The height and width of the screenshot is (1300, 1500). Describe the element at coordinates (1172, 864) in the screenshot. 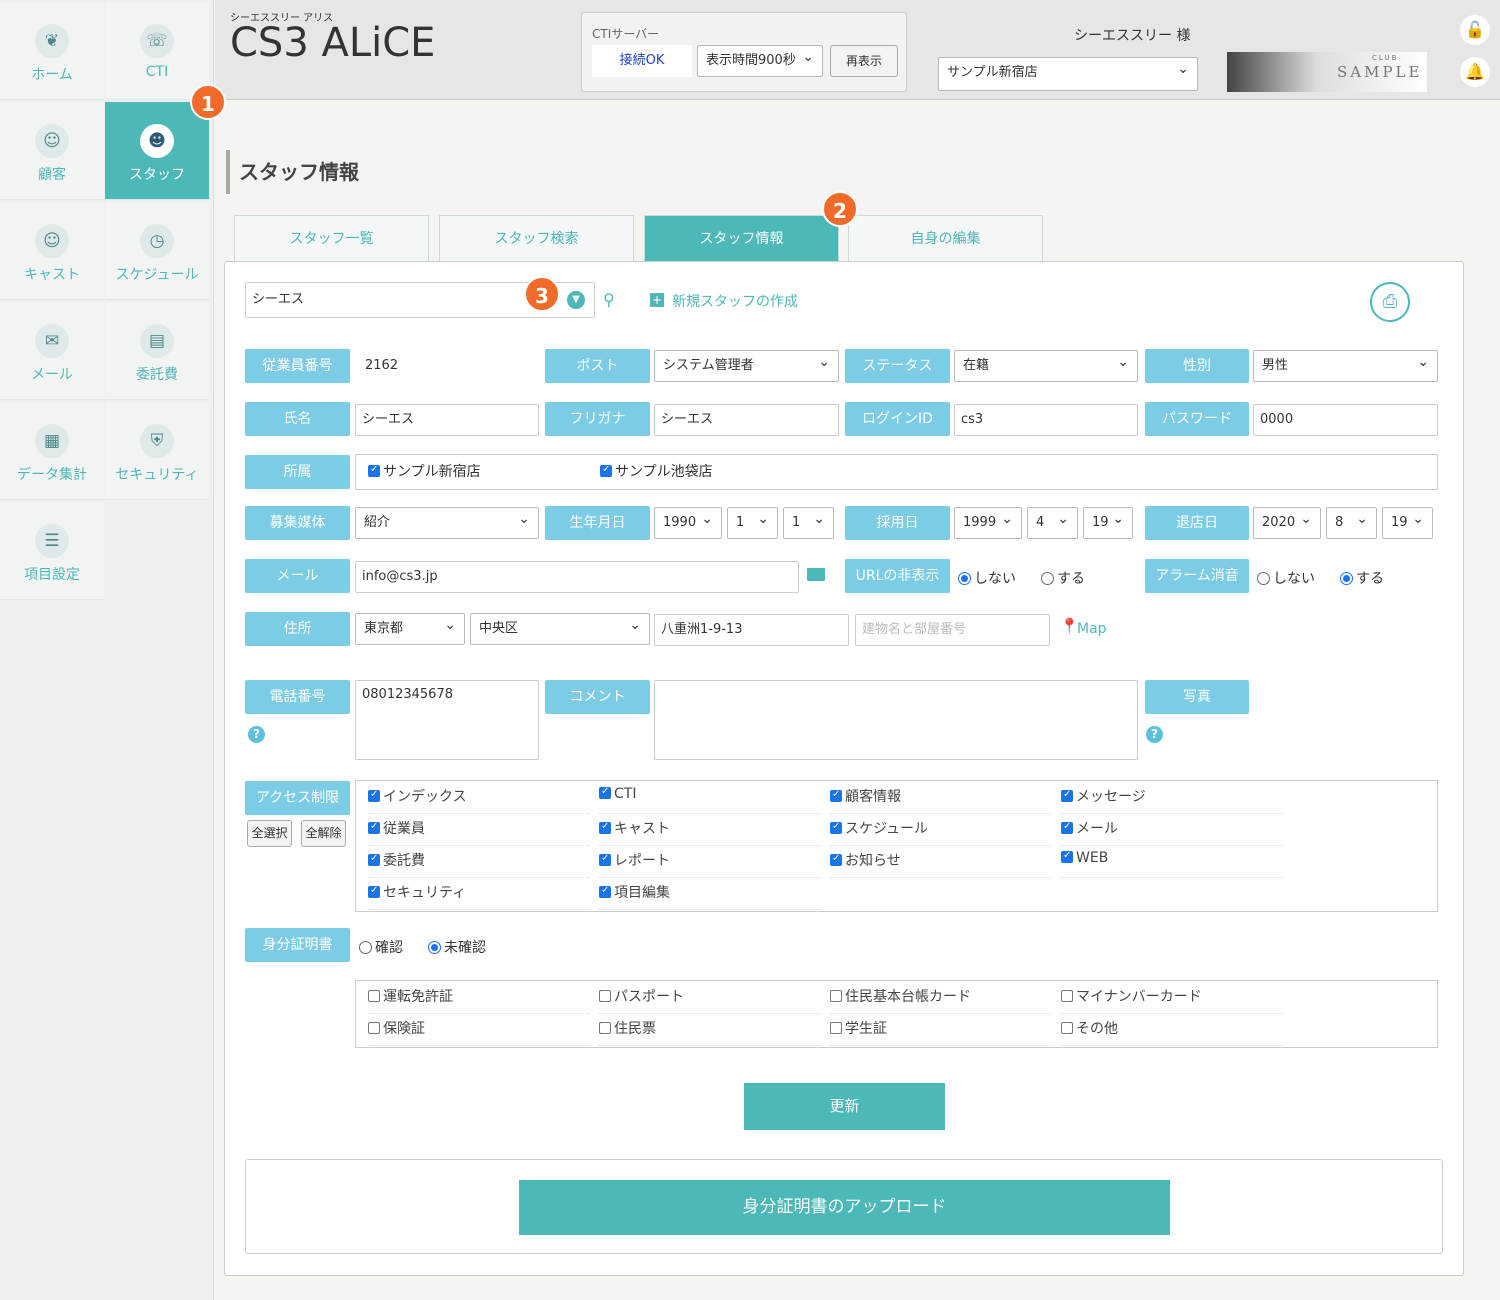

I see `access-option: WEB` at that location.